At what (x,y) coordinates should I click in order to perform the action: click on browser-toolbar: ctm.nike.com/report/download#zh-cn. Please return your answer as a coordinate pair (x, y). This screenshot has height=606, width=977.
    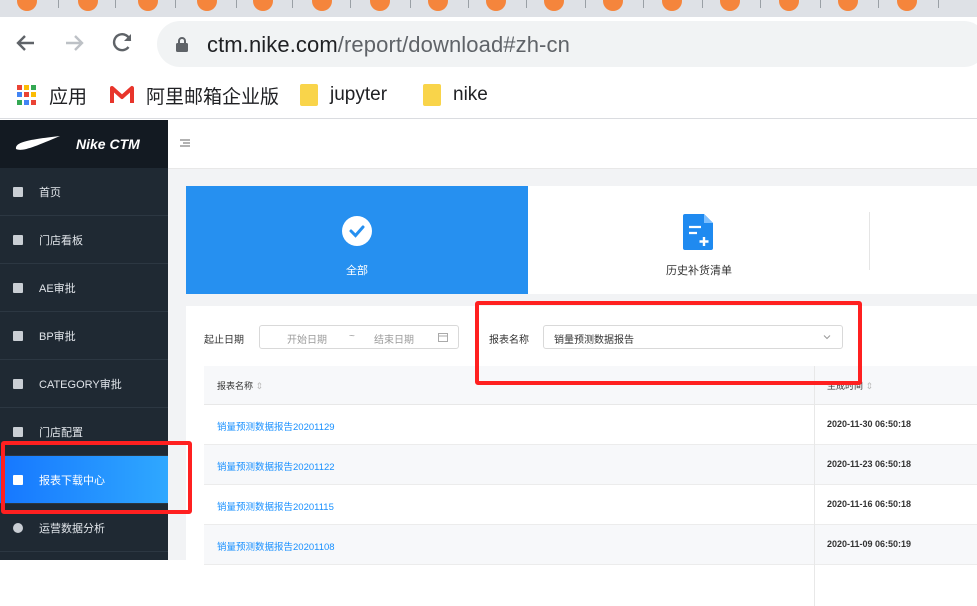
    Looking at the image, I should click on (488, 45).